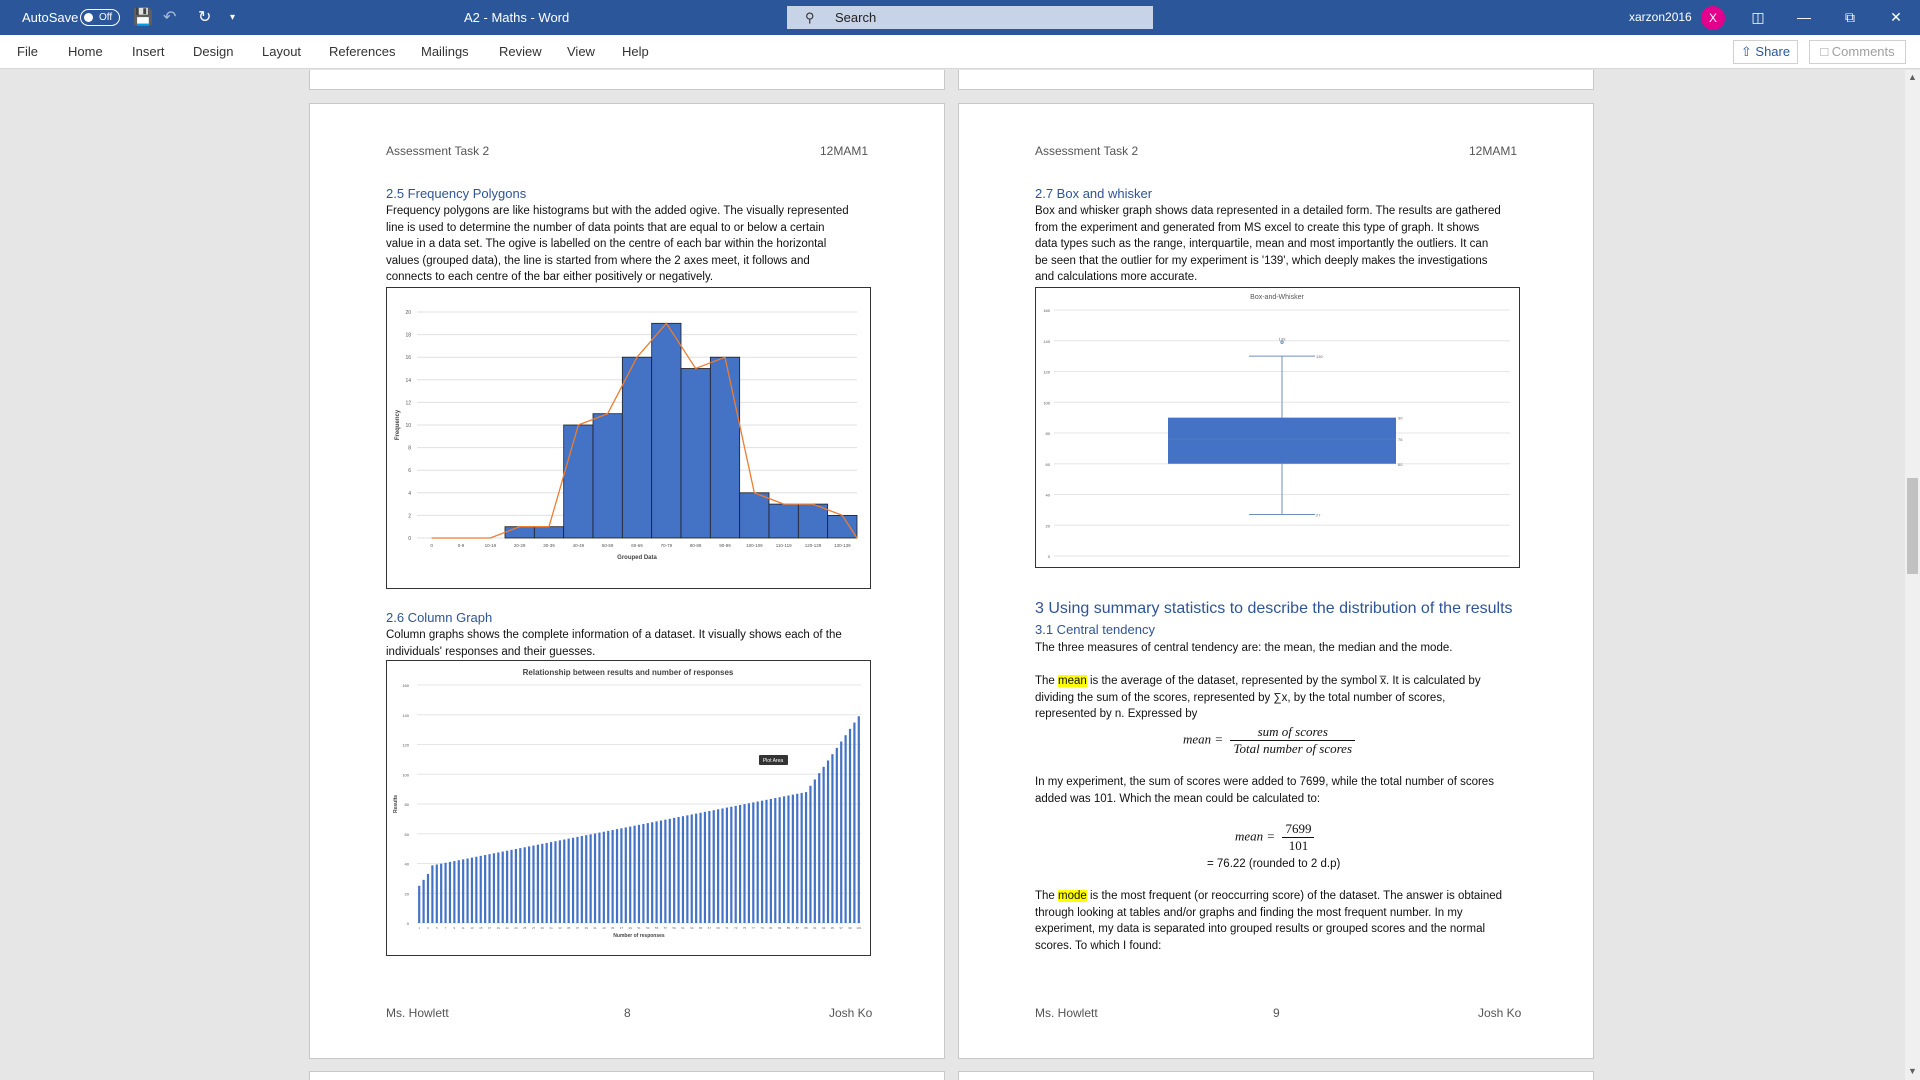  I want to click on x-tick-label: 5, so click(437, 928).